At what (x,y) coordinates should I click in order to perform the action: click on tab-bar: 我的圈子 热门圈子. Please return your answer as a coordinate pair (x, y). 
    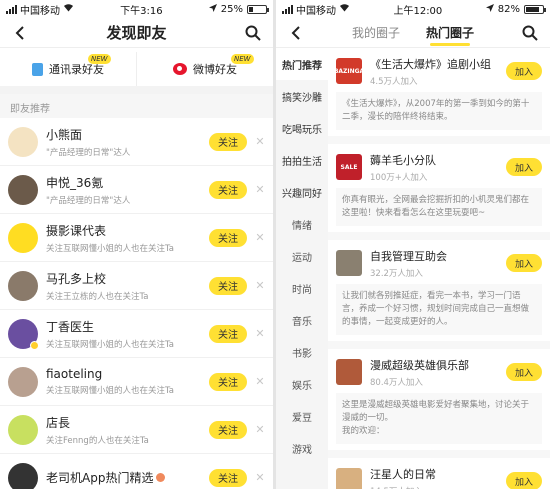
    Looking at the image, I should click on (413, 33).